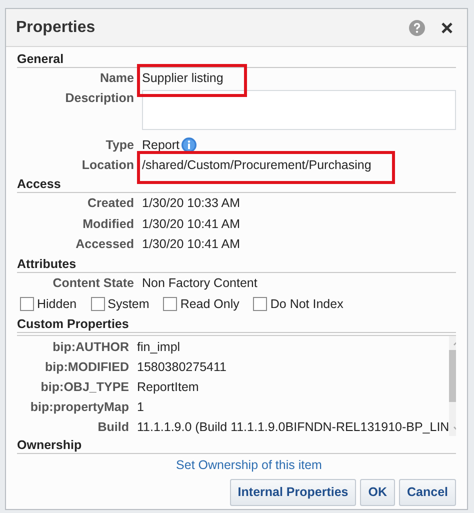  I want to click on property-name: bip:AUTHOR, so click(91, 347).